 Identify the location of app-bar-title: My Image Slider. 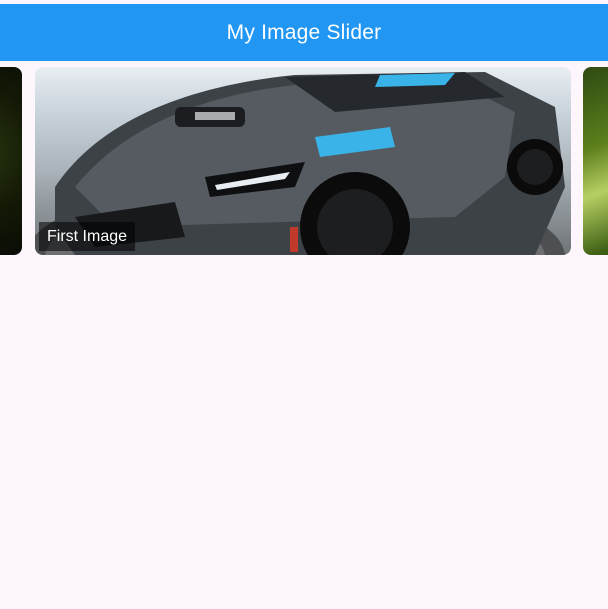
(304, 32).